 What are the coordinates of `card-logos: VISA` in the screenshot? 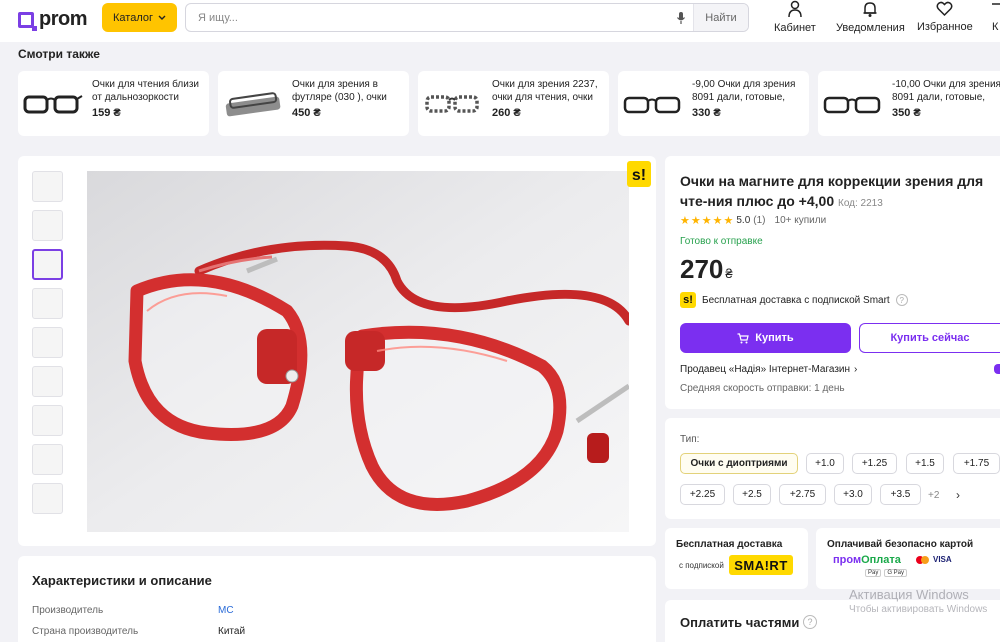 It's located at (934, 559).